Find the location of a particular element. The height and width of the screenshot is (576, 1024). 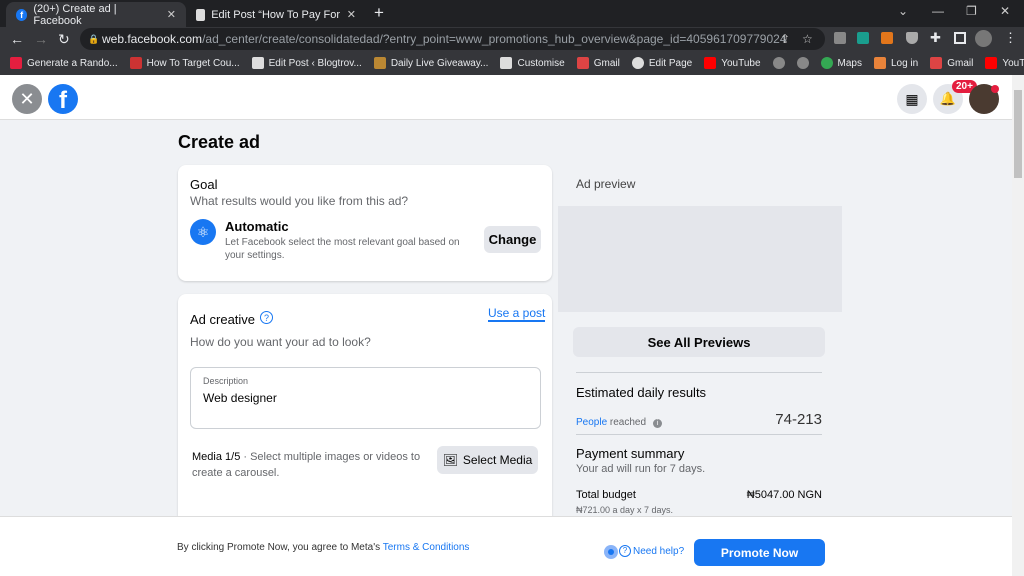

facebook-favicon-icon: f is located at coordinates (22, 14).